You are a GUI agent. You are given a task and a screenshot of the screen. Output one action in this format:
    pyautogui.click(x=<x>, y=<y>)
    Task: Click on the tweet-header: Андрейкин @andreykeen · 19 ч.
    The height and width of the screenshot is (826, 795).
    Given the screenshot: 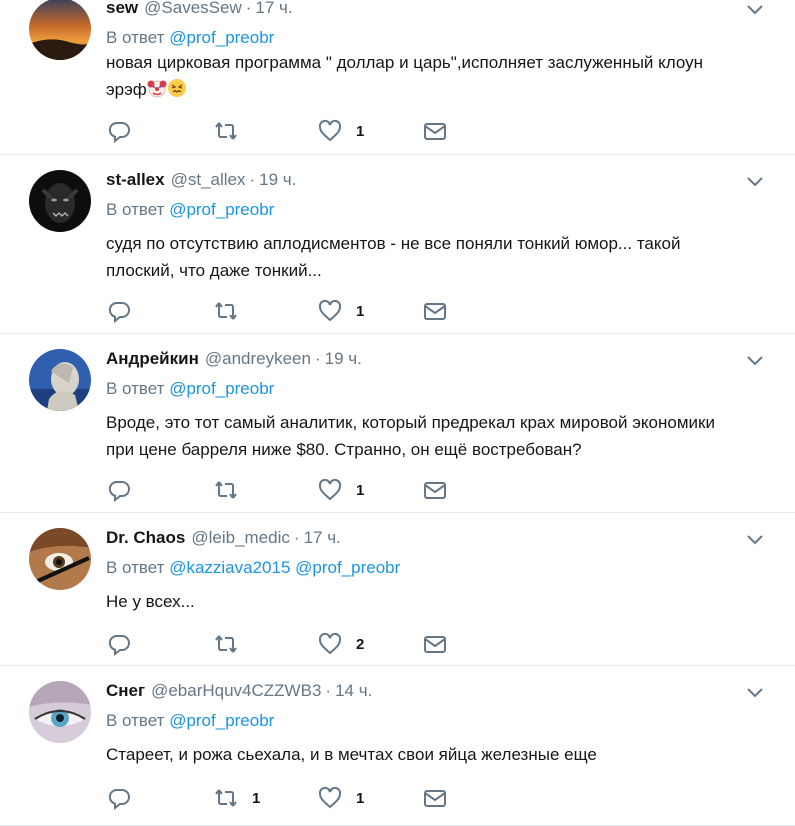 What is the action you would take?
    pyautogui.click(x=234, y=359)
    